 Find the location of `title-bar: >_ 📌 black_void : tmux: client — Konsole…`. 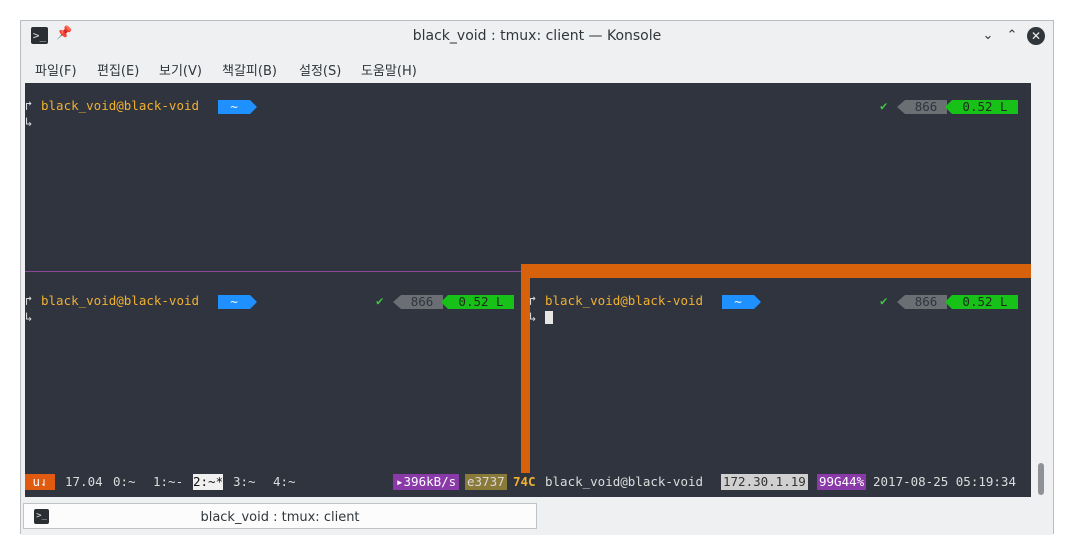

title-bar: >_ 📌 black_void : tmux: client — Konsole… is located at coordinates (537, 36).